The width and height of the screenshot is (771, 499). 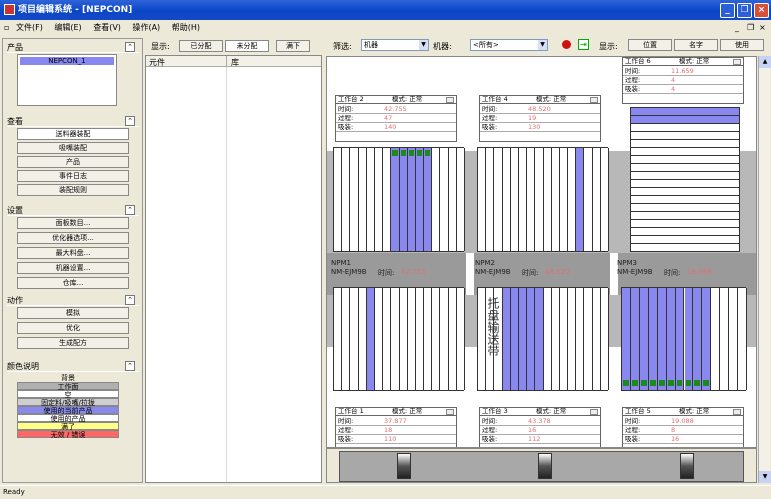 What do you see at coordinates (727, 10) in the screenshot?
I see `minimize-button: _` at bounding box center [727, 10].